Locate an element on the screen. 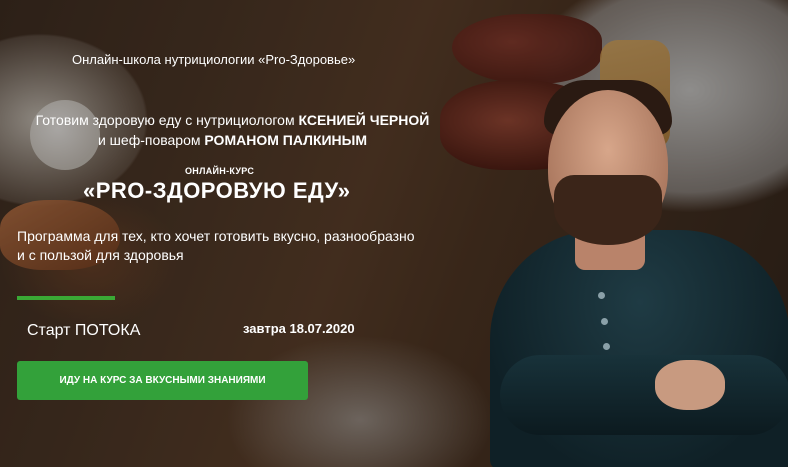  enroll-button: ИДУ НА КУРС ЗА ВКУСНЫМИ ЗНАНИЯМИ is located at coordinates (162, 380).